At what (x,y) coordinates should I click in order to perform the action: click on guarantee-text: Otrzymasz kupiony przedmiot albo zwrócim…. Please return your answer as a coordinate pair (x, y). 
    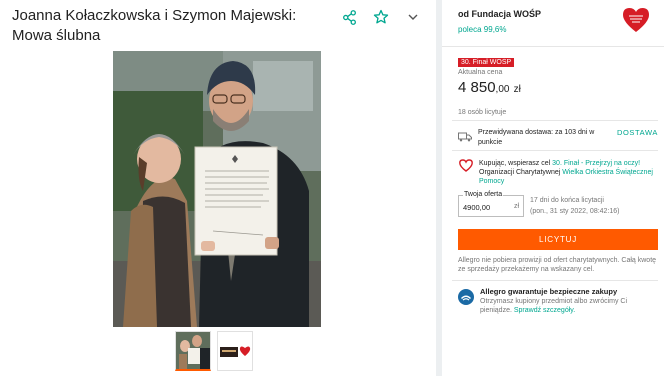
    Looking at the image, I should click on (570, 306).